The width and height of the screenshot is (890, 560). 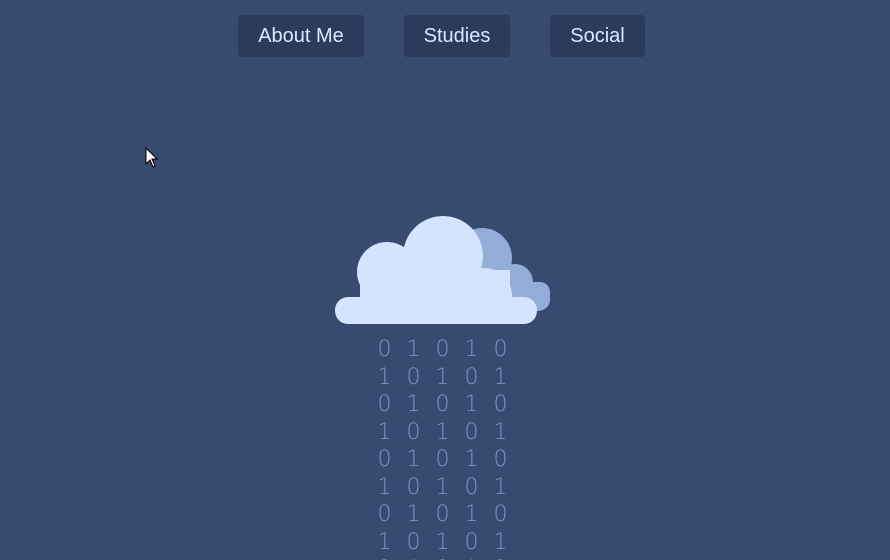 I want to click on nav-button-studies: Studies, so click(x=457, y=36).